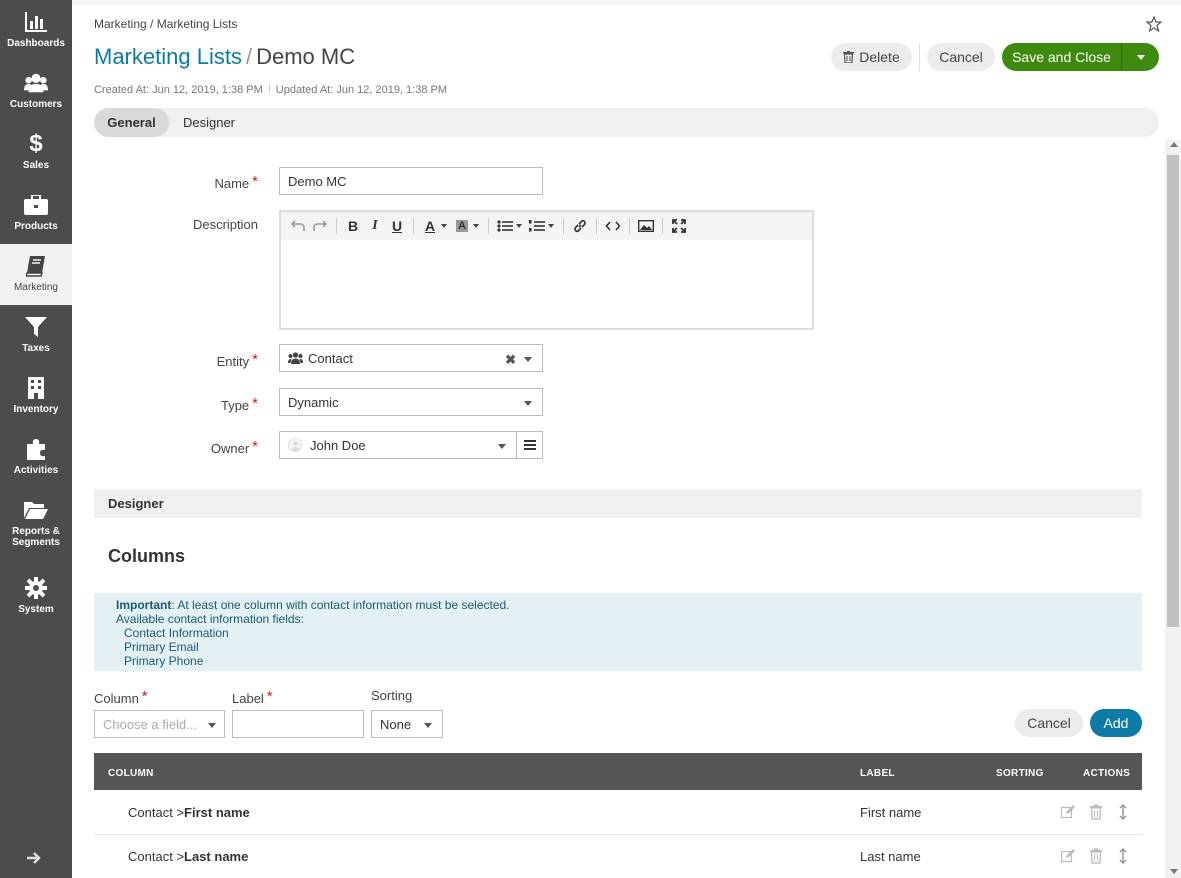 The height and width of the screenshot is (878, 1181). I want to click on bold-icon: B, so click(353, 226).